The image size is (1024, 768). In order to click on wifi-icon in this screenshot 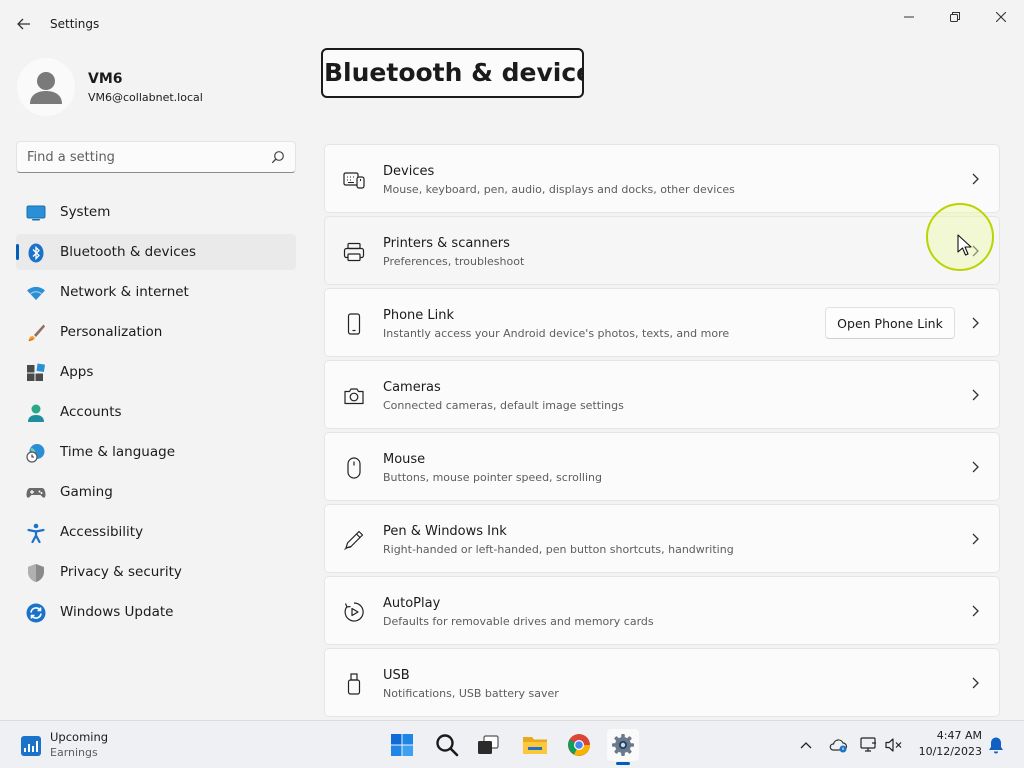, I will do `click(36, 293)`.